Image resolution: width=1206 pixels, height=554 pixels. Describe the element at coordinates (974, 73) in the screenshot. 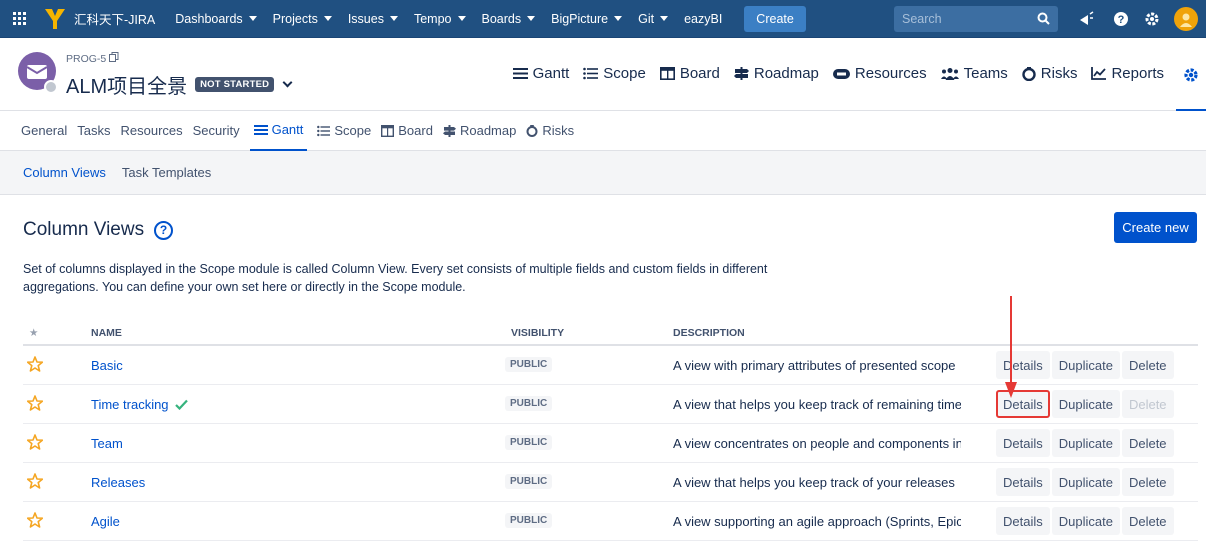

I see `module-teams: Teams` at that location.